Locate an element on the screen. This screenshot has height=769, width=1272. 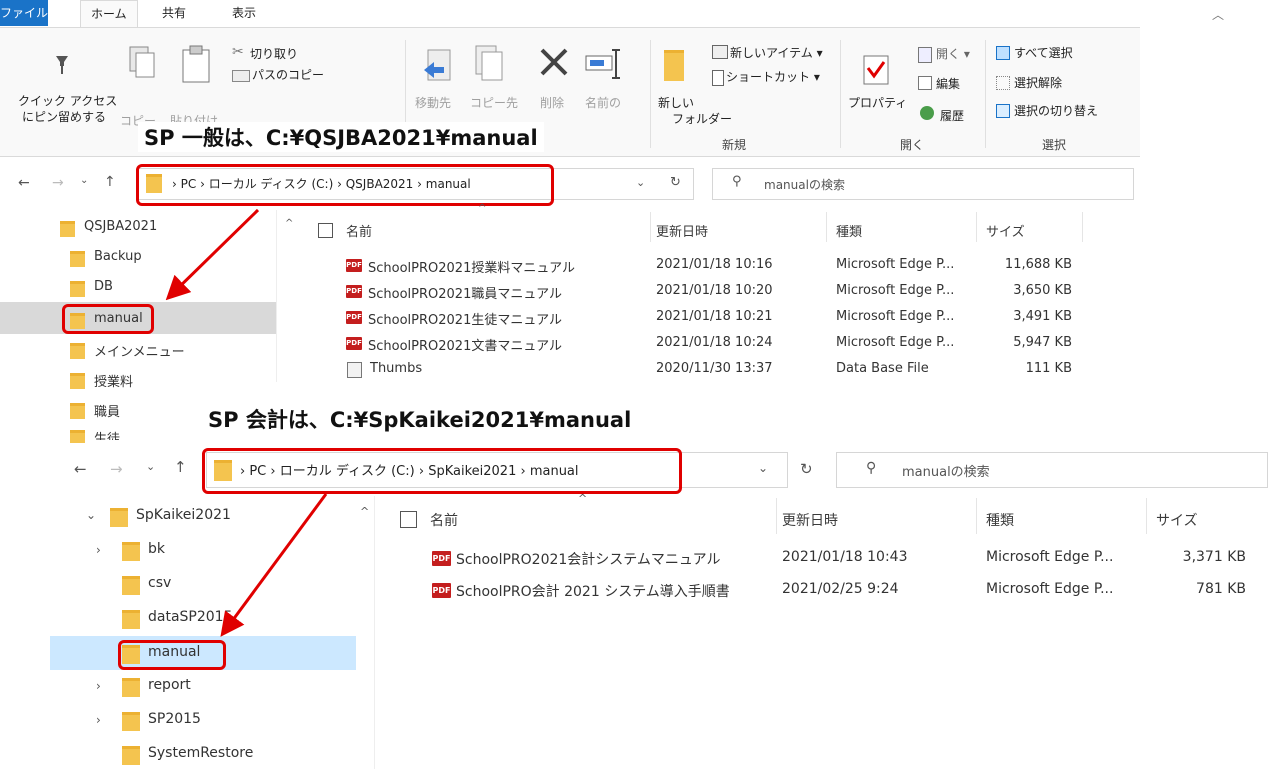
arrow-to-manual-bottom is located at coordinates (274, 565).